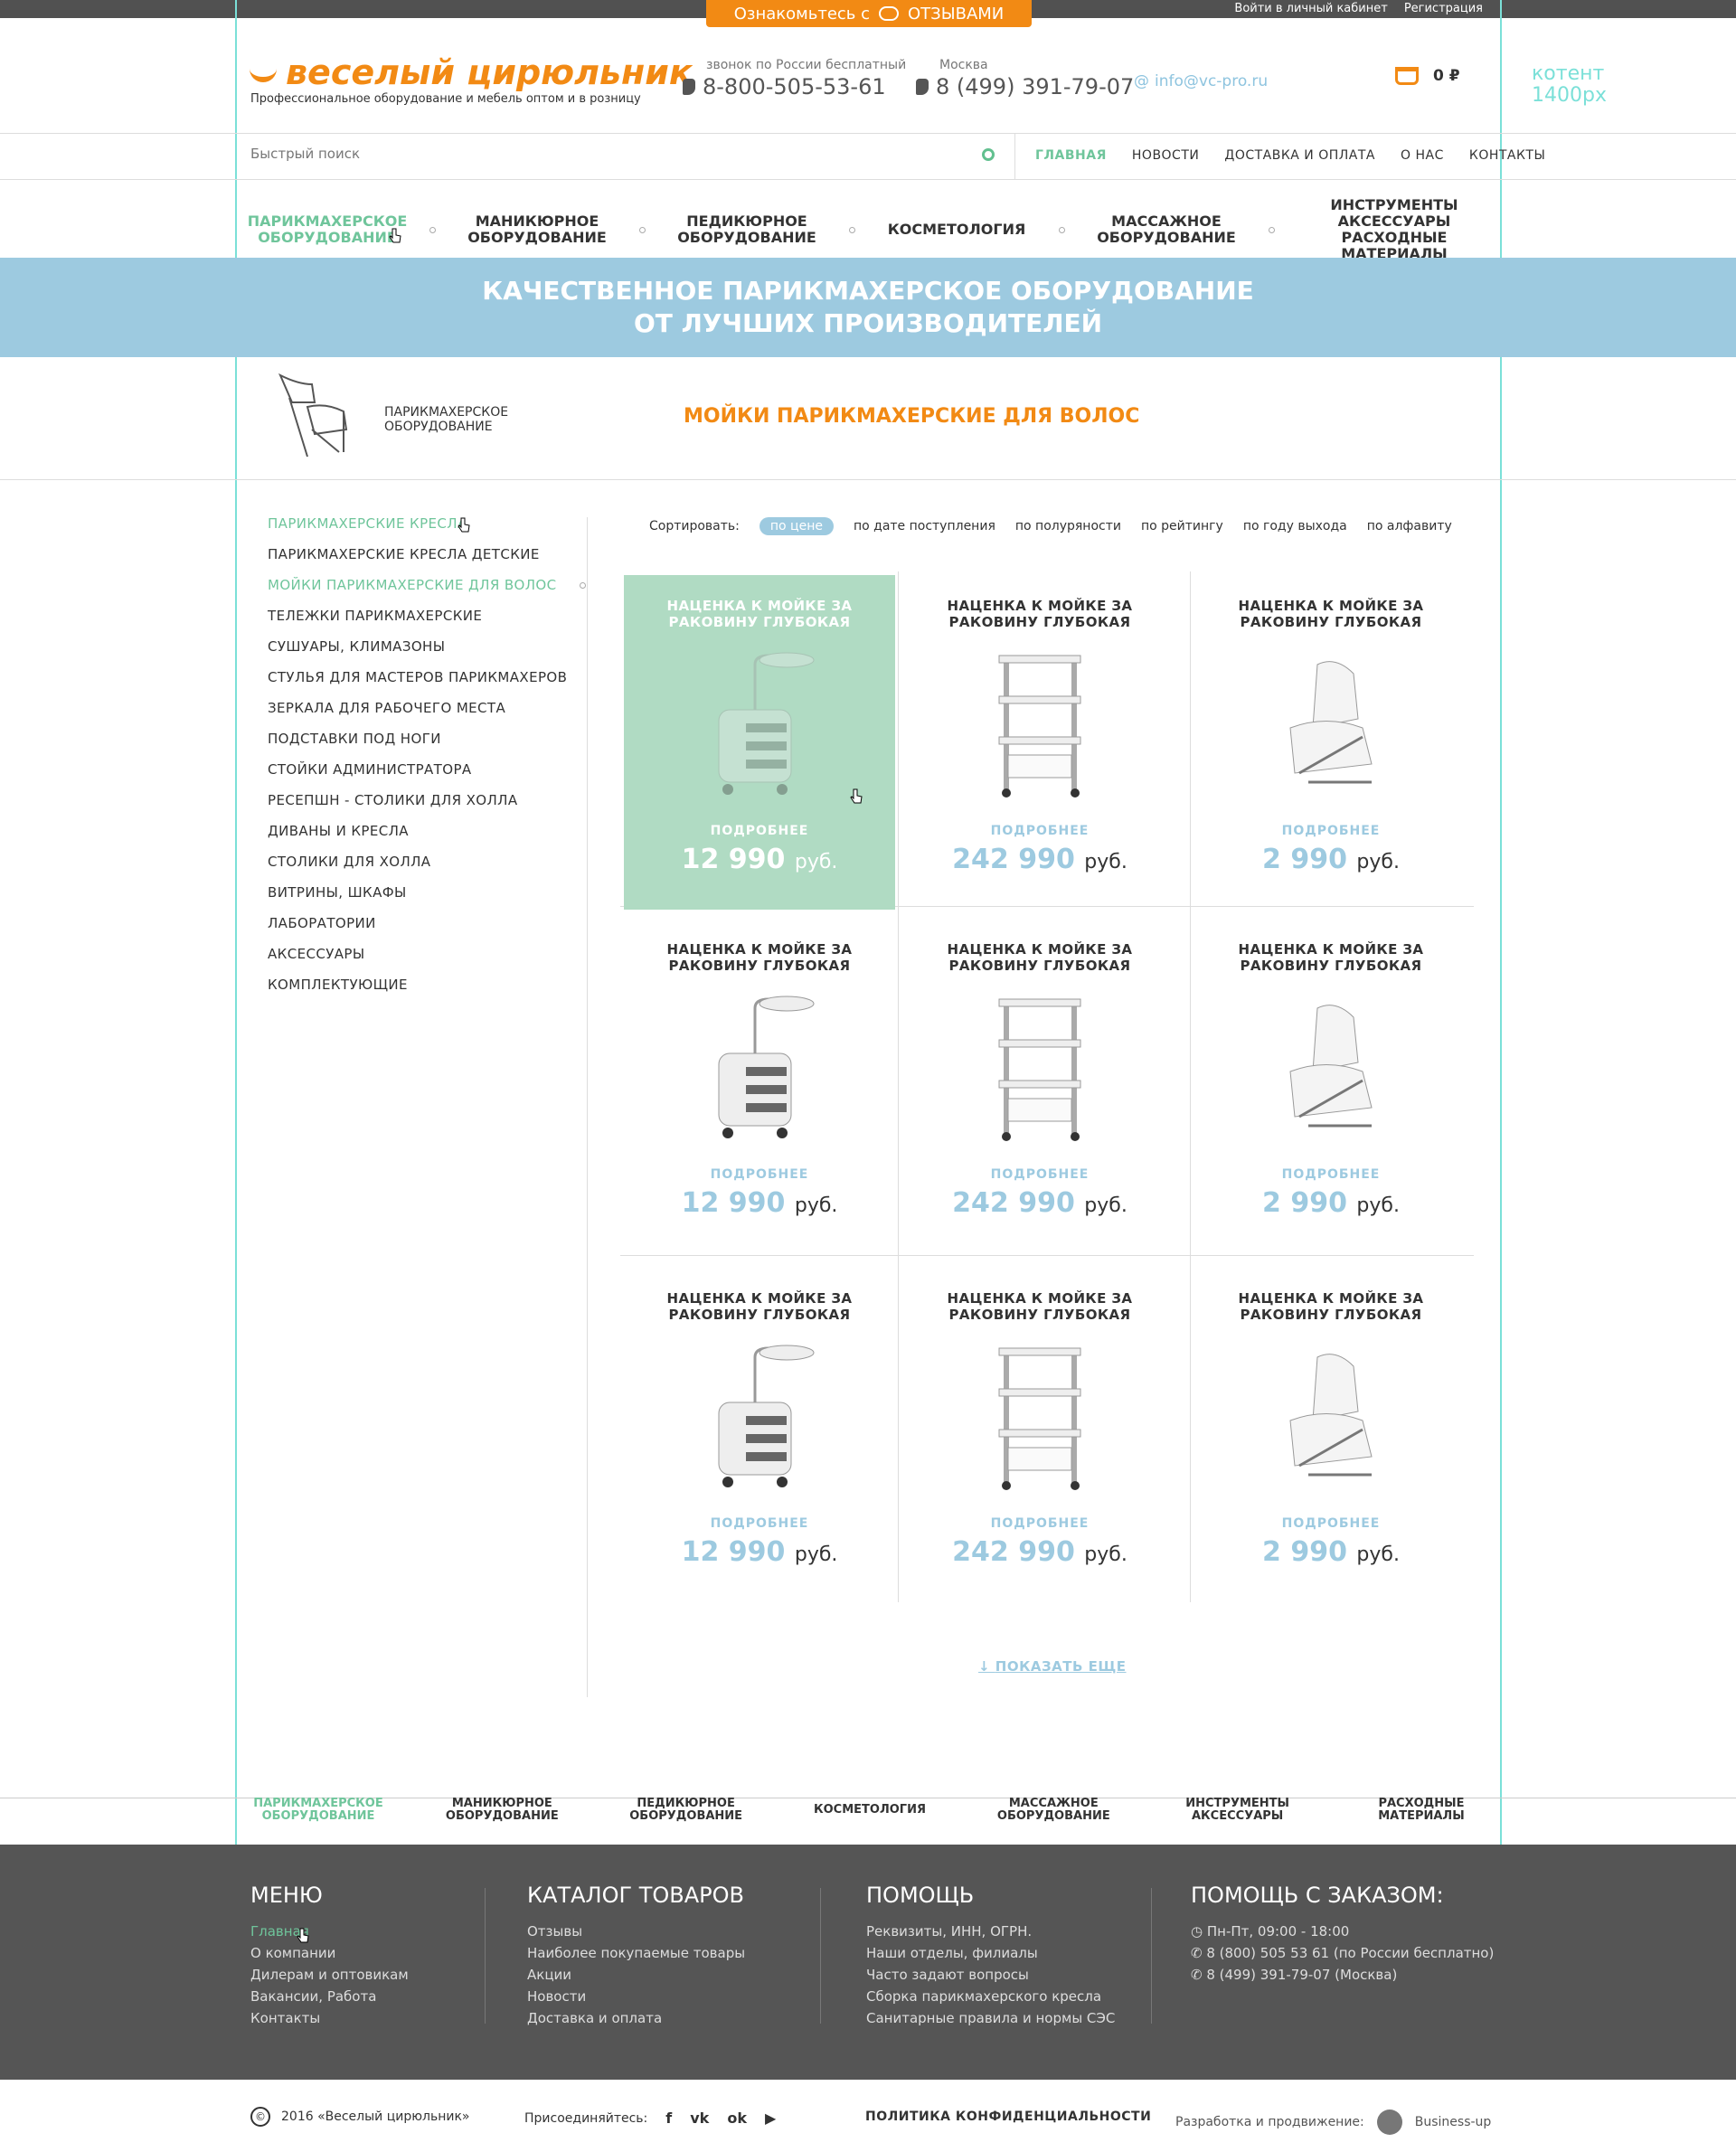  What do you see at coordinates (797, 526) in the screenshot?
I see `sort-by-price: по цене` at bounding box center [797, 526].